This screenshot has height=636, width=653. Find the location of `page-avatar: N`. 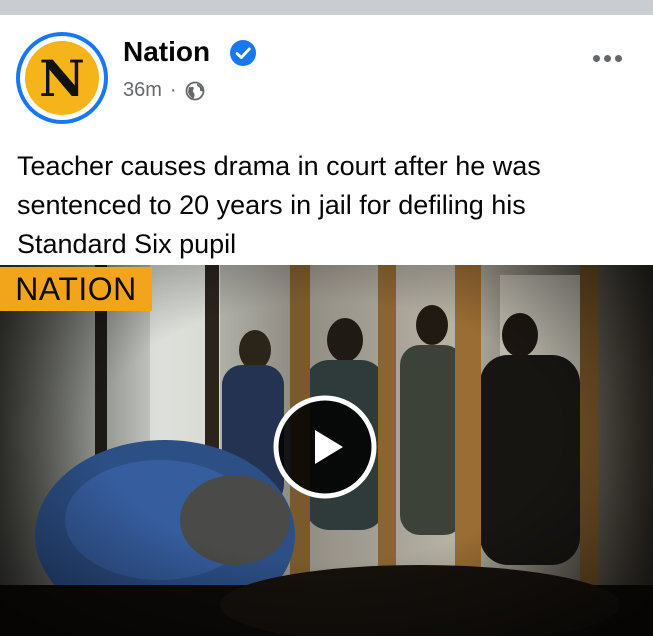

page-avatar: N is located at coordinates (62, 78).